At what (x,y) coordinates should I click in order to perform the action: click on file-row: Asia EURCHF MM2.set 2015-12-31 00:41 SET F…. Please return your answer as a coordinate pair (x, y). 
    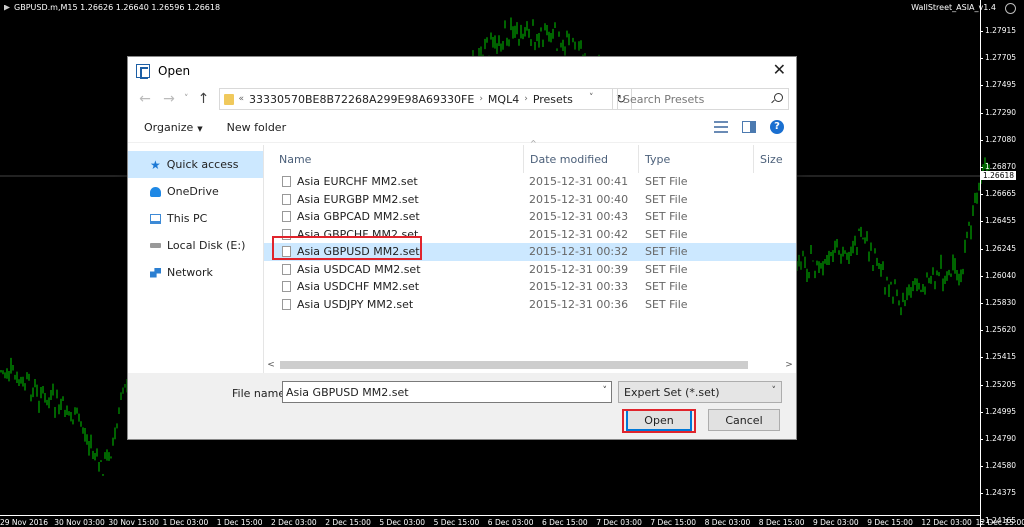
    Looking at the image, I should click on (530, 182).